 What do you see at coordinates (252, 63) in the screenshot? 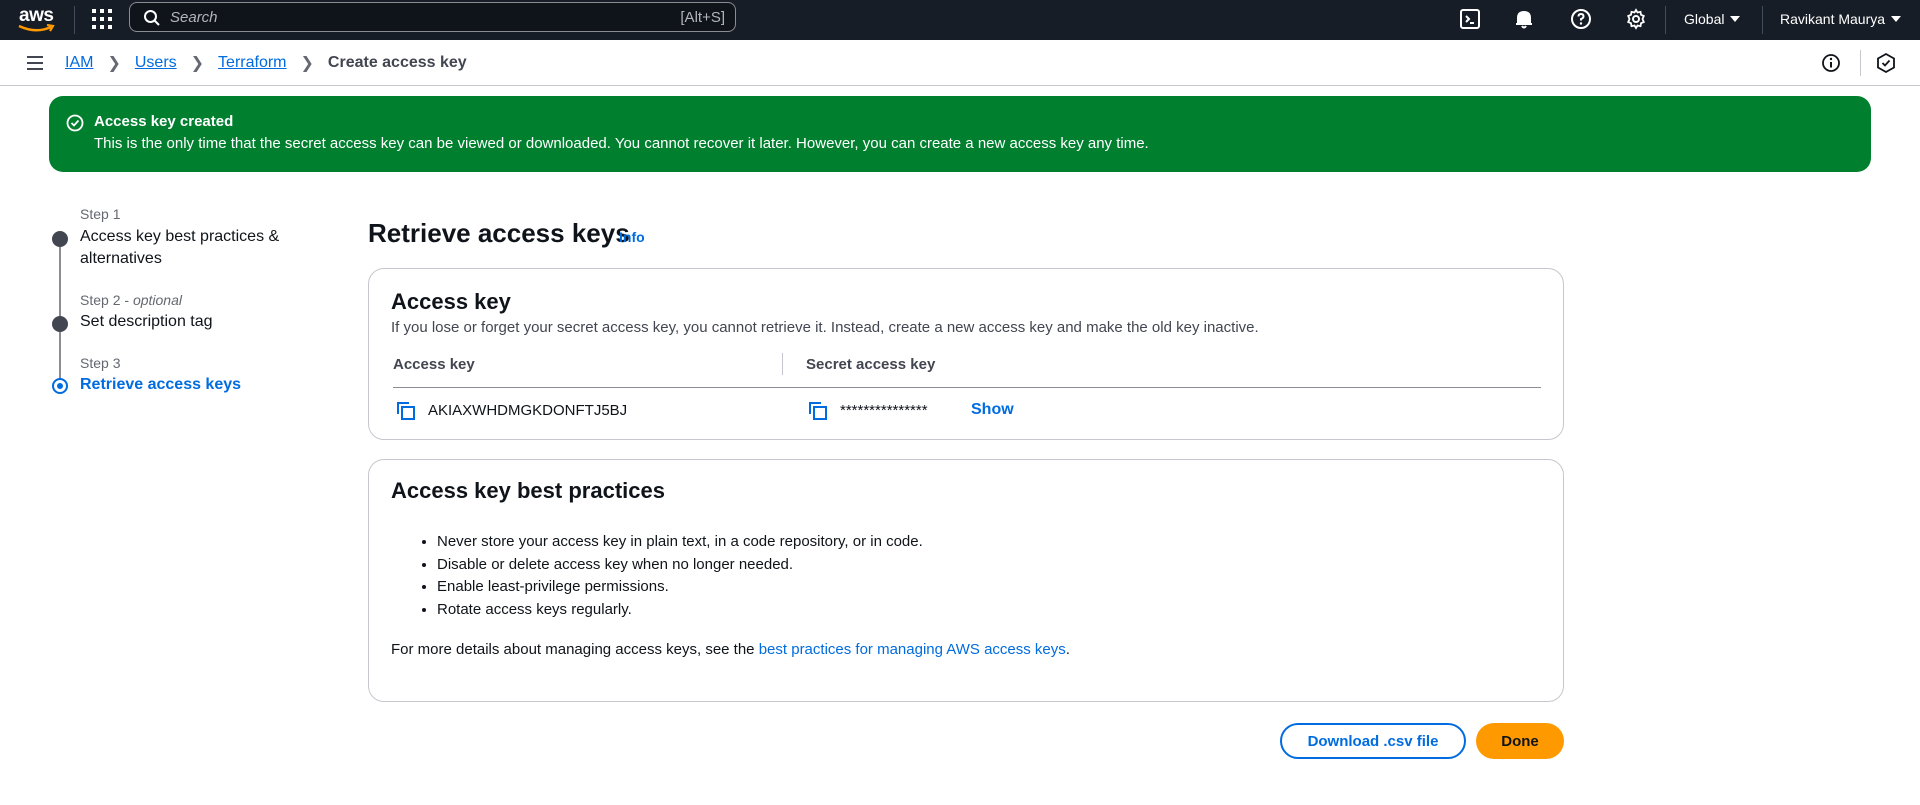
I see `breadcrumb-terraform: Terraform` at bounding box center [252, 63].